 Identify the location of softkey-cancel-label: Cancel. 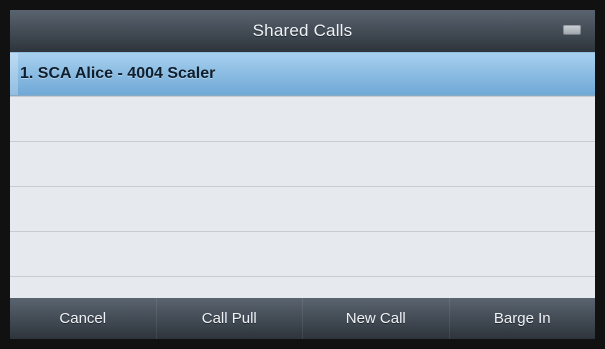
(83, 318).